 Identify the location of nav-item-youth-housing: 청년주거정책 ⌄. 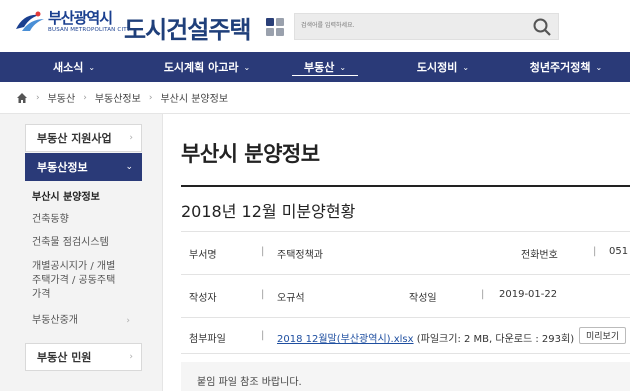
(566, 67).